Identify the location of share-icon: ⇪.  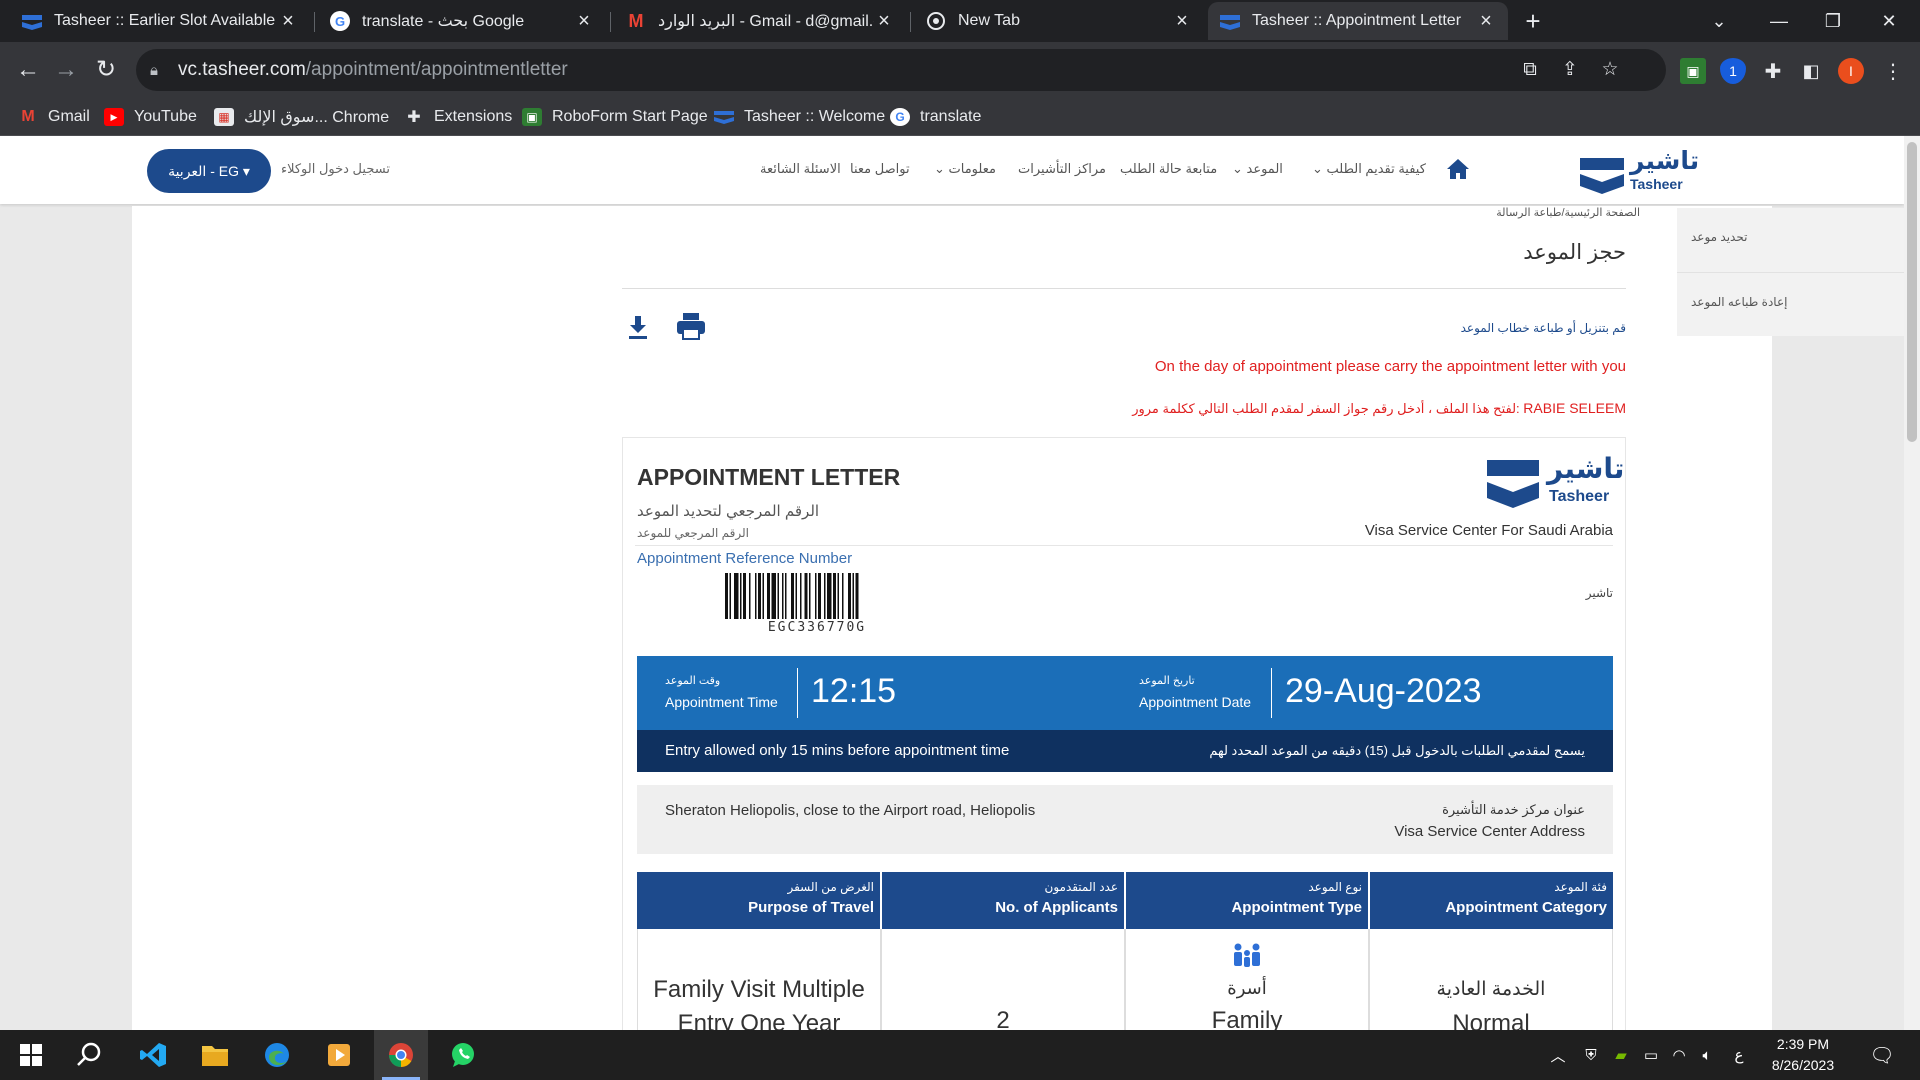
(1570, 70).